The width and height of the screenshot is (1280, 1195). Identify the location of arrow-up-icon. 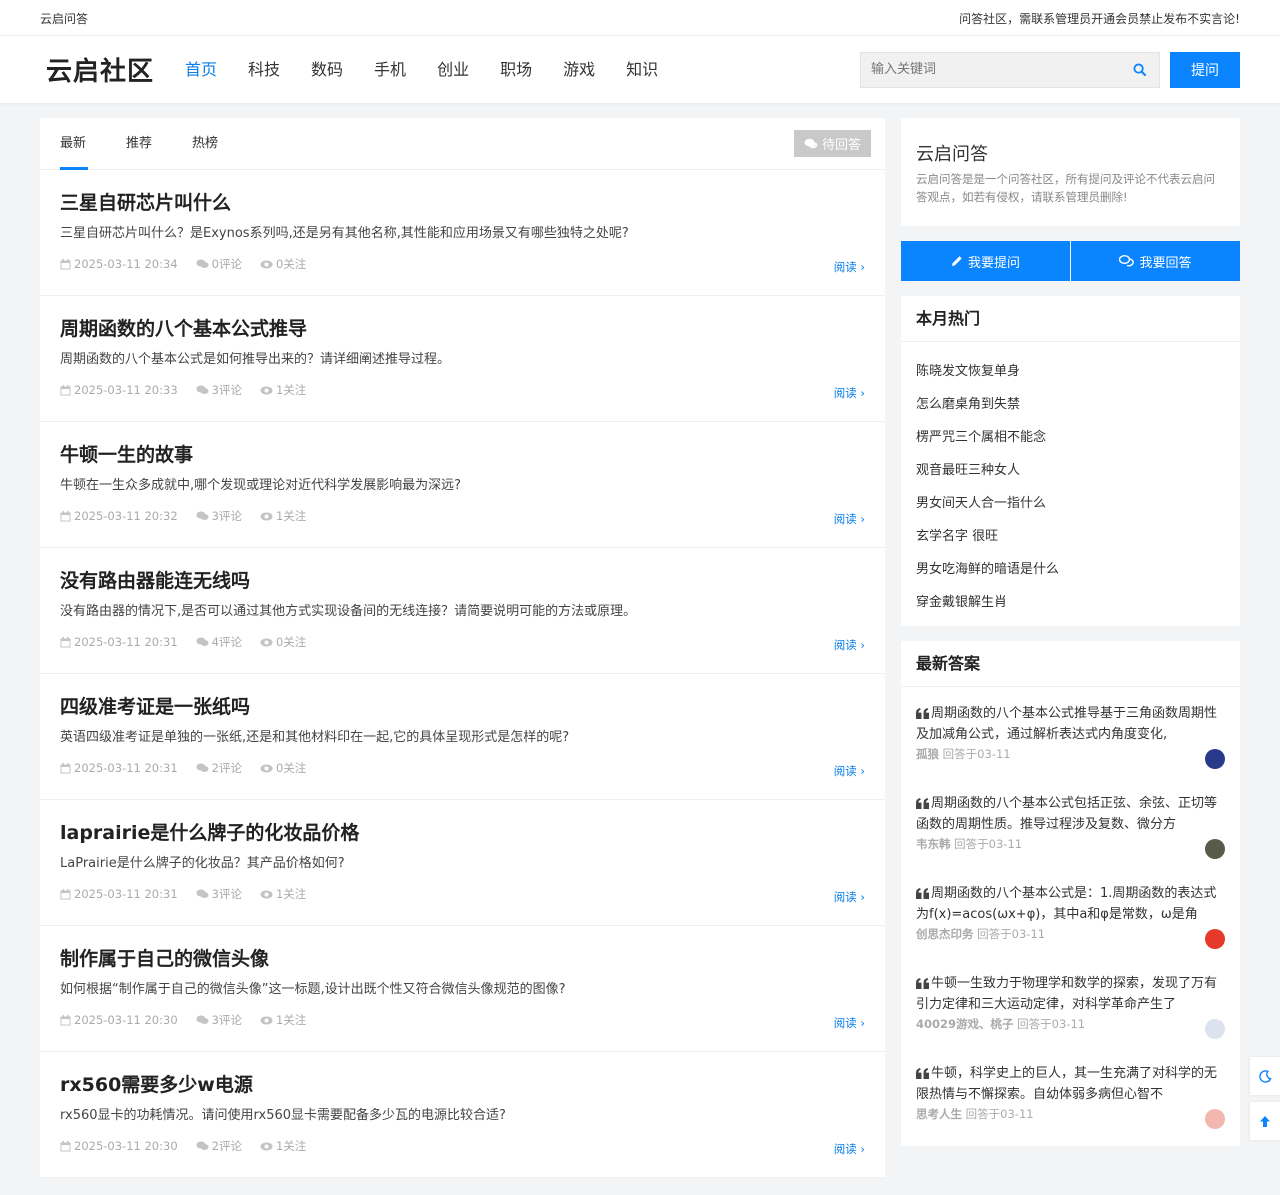
(1265, 1121).